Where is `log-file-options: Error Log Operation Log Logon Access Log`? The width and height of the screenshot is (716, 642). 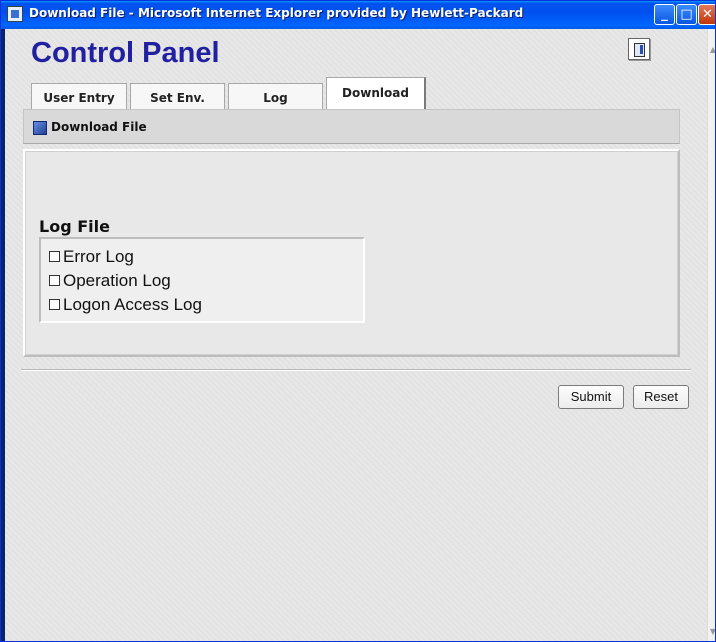
log-file-options: Error Log Operation Log Logon Access Log is located at coordinates (202, 280).